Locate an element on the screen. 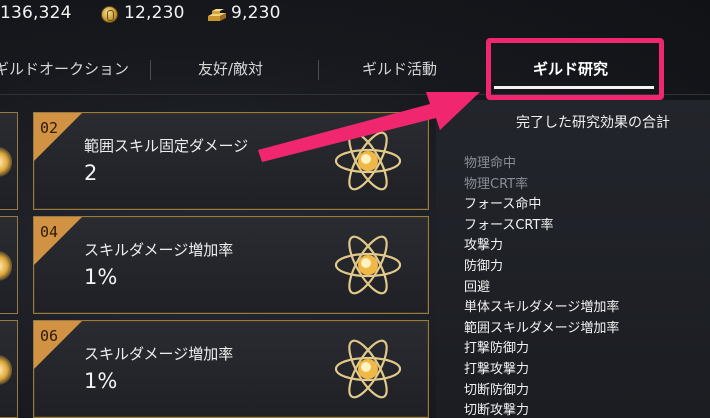 The height and width of the screenshot is (418, 710). coin-value: 12,230 is located at coordinates (154, 13).